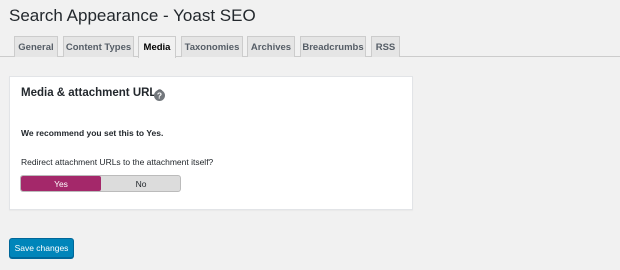 The image size is (620, 270). I want to click on tab-general: General, so click(36, 46).